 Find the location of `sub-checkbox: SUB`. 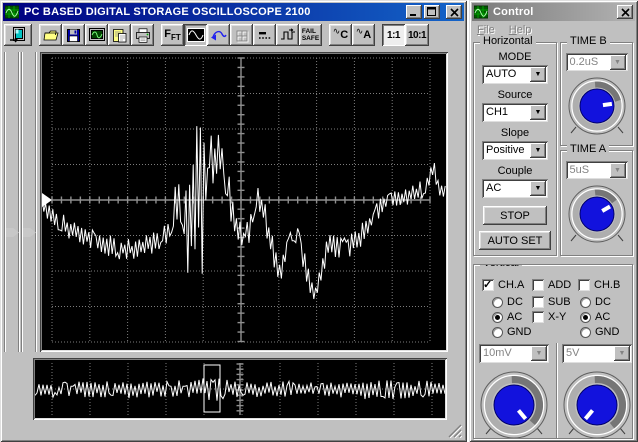

sub-checkbox: SUB is located at coordinates (551, 302).